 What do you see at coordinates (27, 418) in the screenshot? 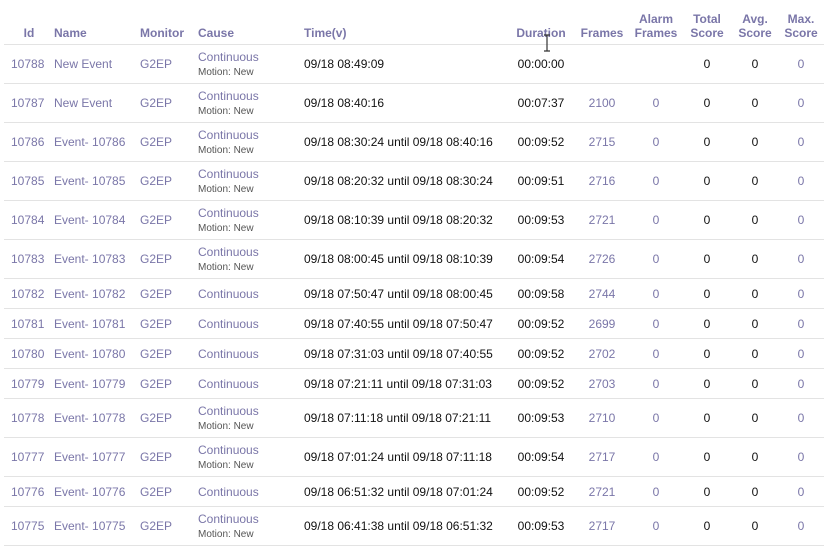
I see `event-id-link: 10778` at bounding box center [27, 418].